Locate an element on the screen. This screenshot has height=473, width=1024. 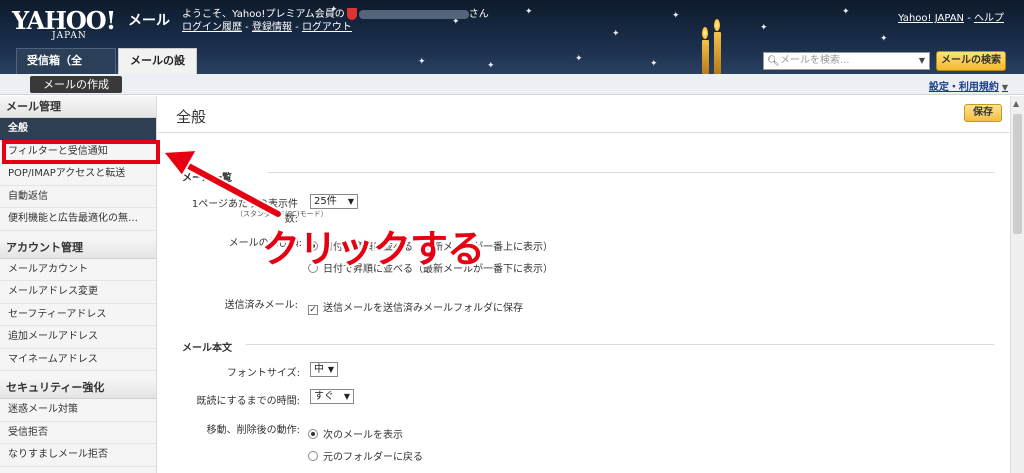
toolbar: メールの作成 設定・利用規約 ▼ is located at coordinates (512, 84).